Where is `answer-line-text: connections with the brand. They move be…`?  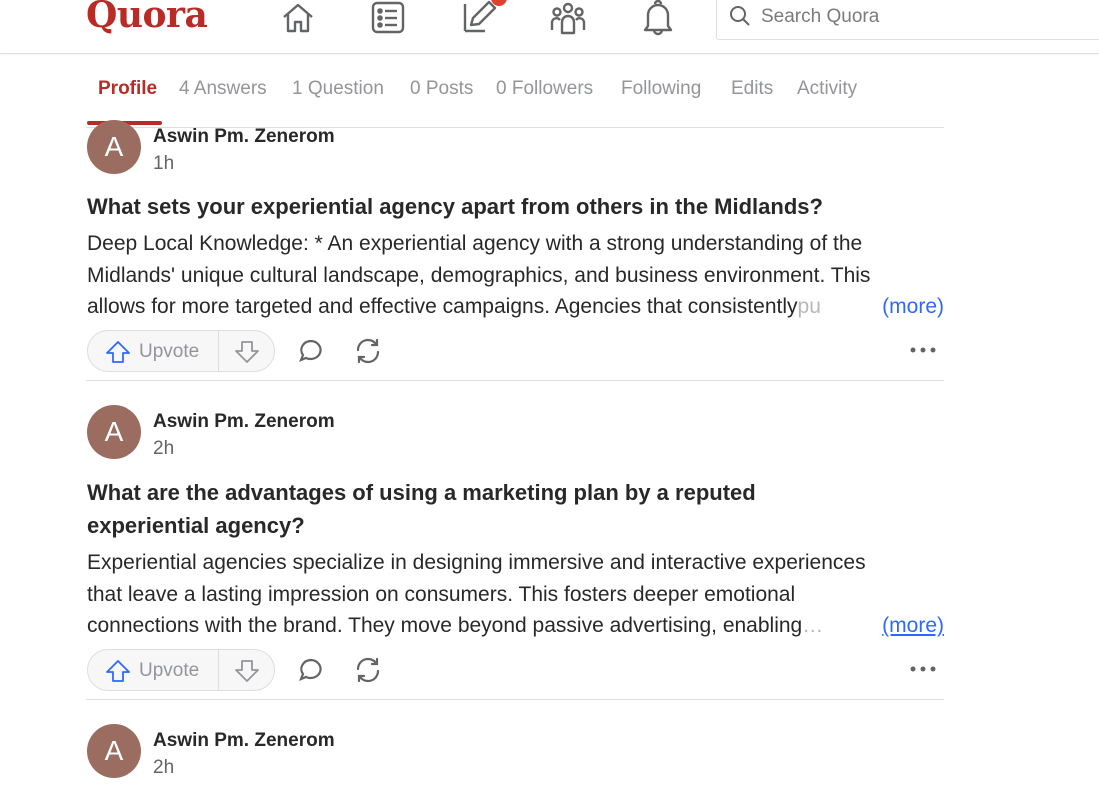
answer-line-text: connections with the brand. They move be… is located at coordinates (445, 625).